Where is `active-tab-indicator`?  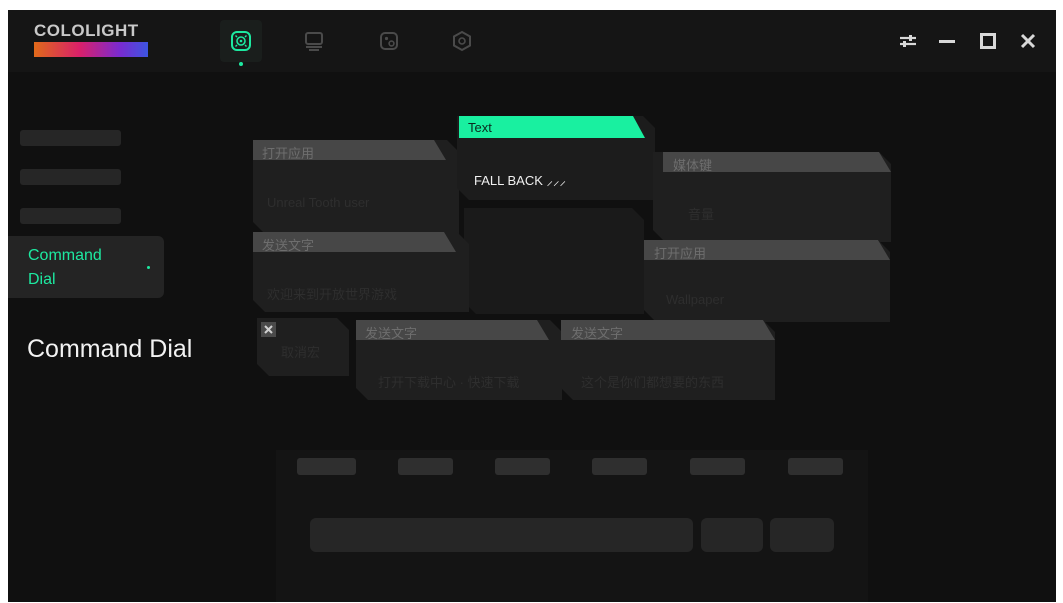
active-tab-indicator is located at coordinates (241, 64).